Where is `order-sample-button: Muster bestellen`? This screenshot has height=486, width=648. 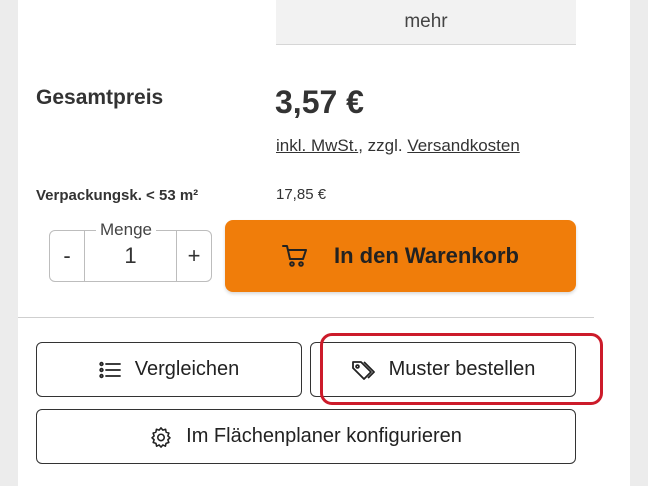 order-sample-button: Muster bestellen is located at coordinates (443, 369).